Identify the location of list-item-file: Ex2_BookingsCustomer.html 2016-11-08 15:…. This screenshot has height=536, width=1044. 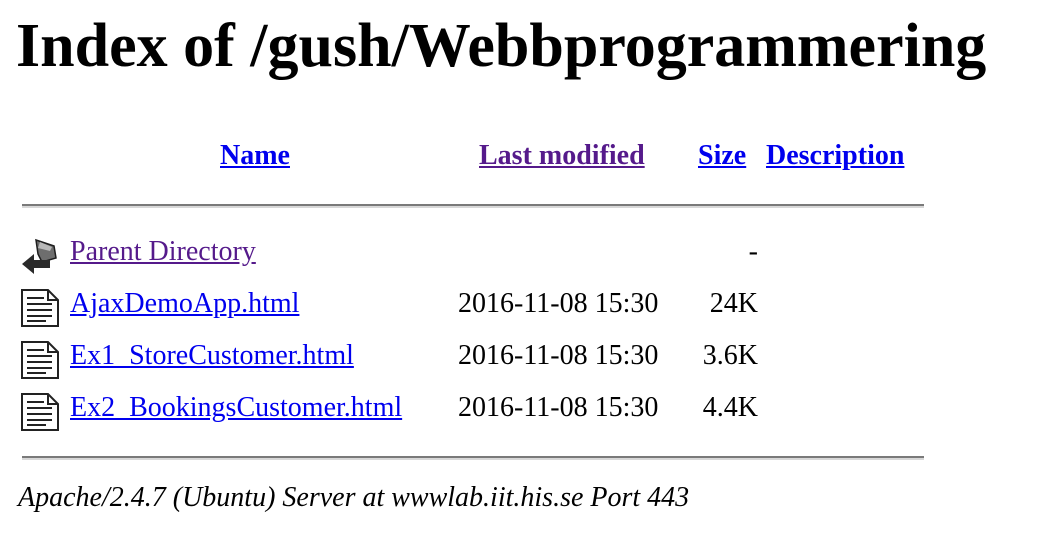
(522, 411).